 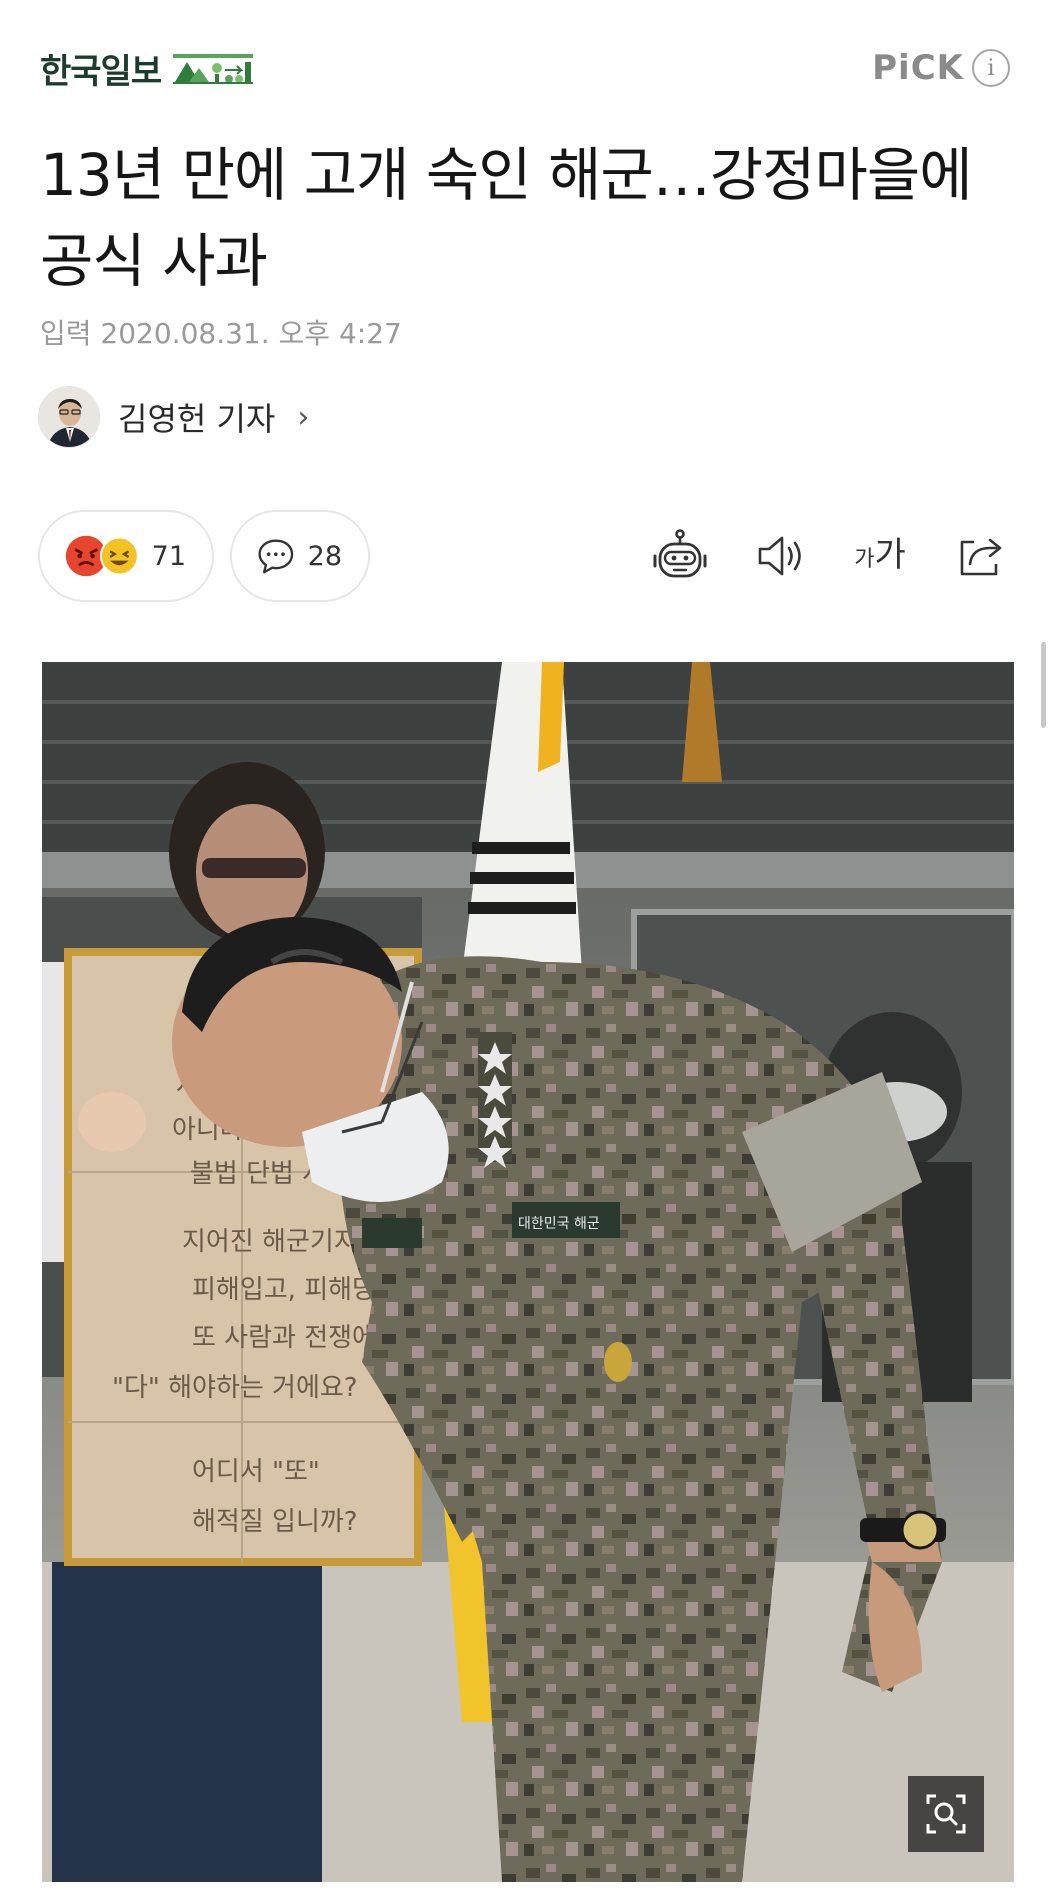 I want to click on top-bar: 한국일보 PiCK i, so click(x=525, y=68).